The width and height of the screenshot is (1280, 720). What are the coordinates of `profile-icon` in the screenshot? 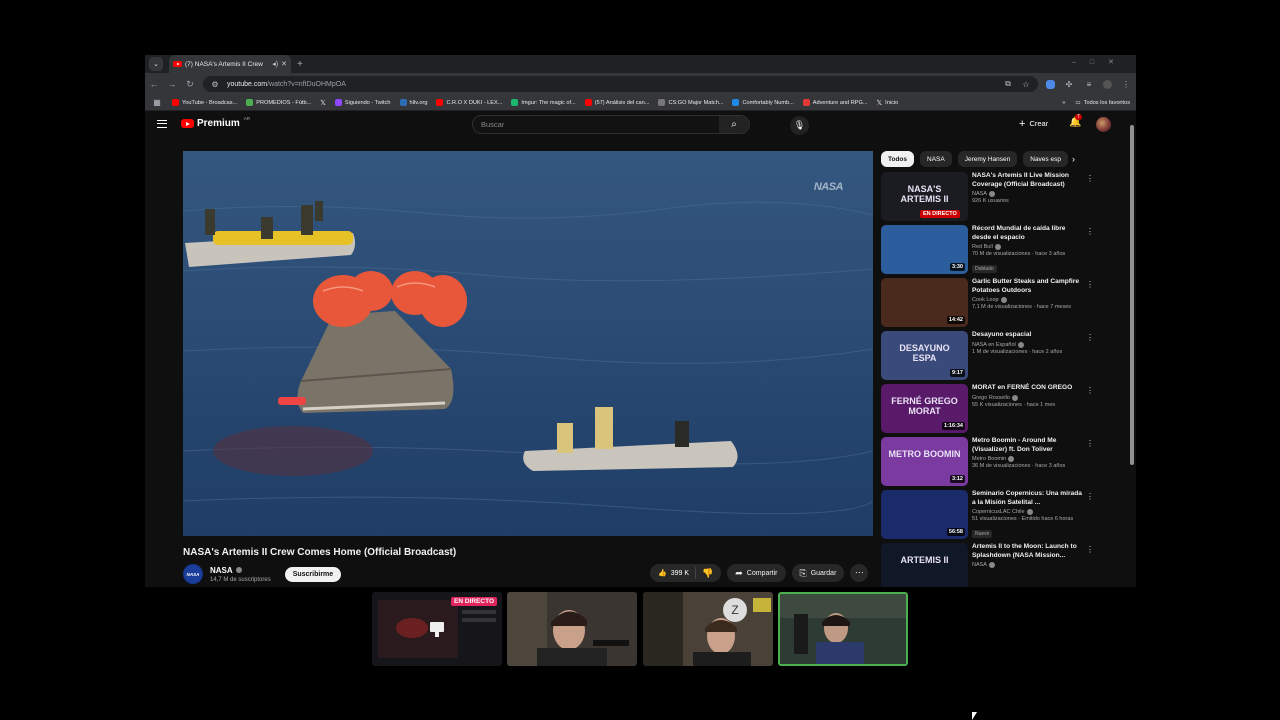 It's located at (1107, 84).